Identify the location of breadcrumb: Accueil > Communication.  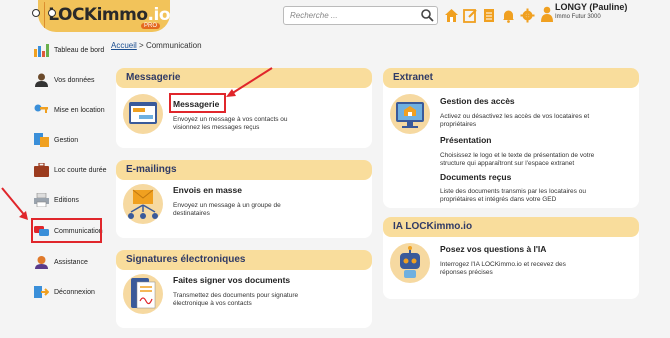
(156, 45).